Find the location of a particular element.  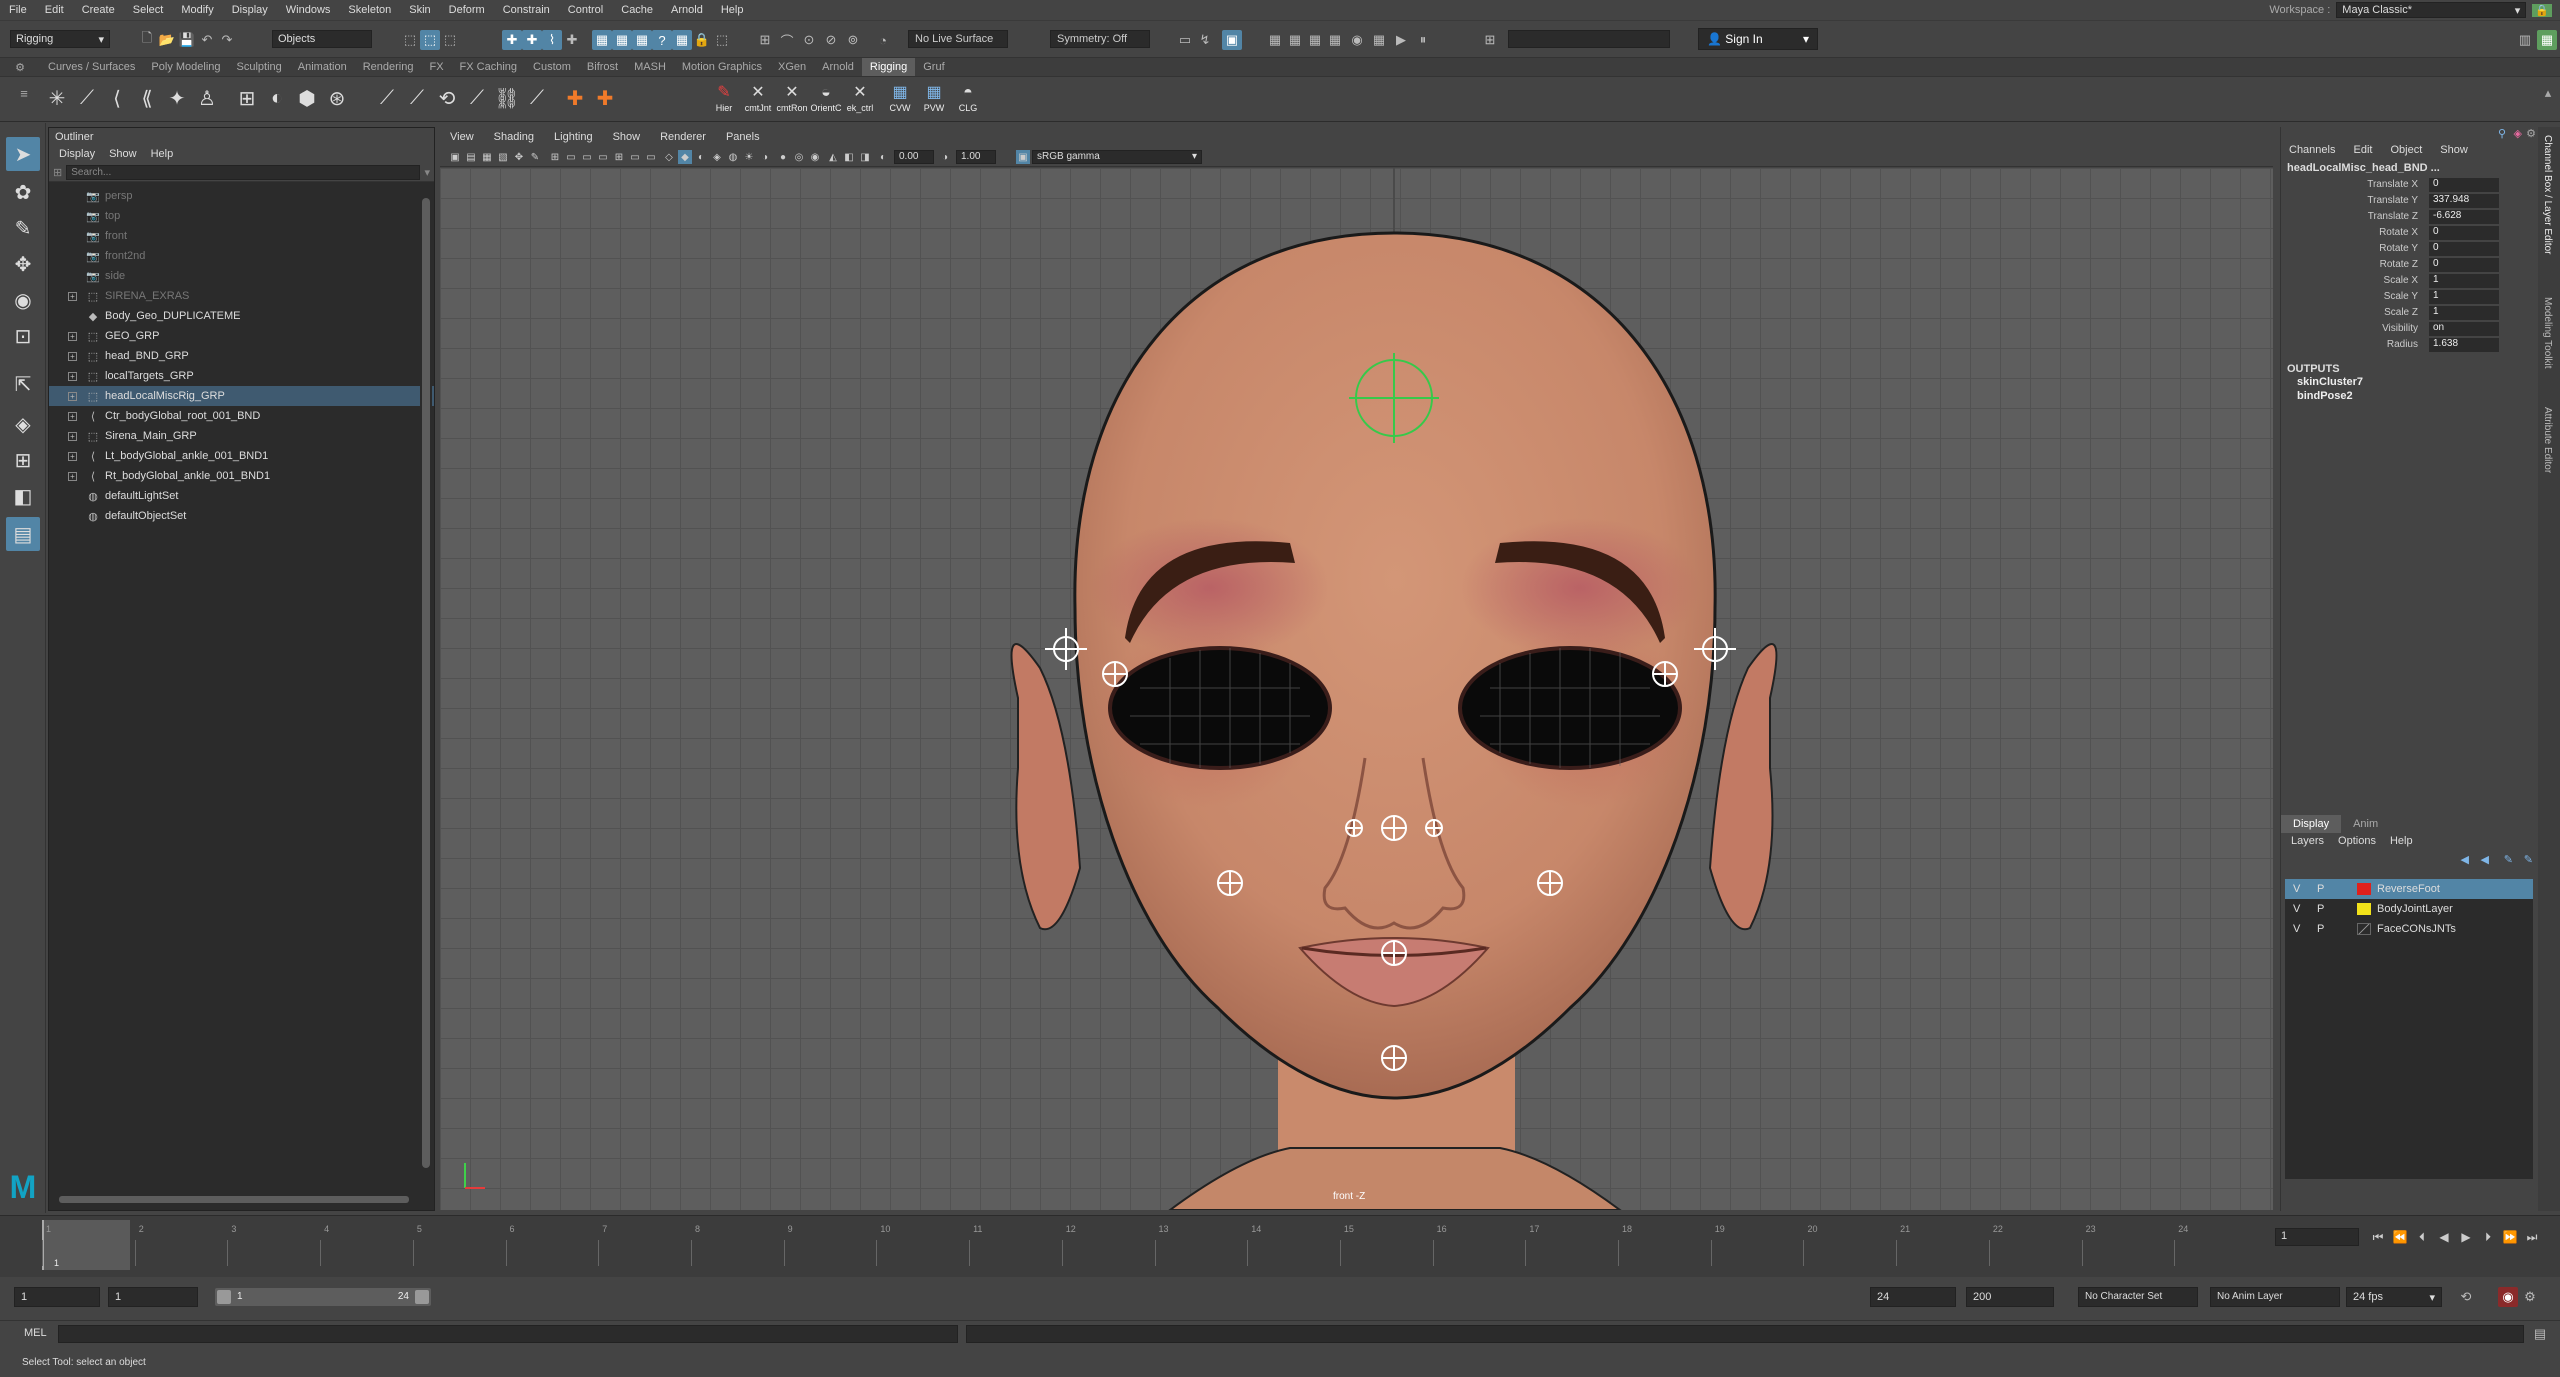

attribute-row: Translate X 0 is located at coordinates (2409, 185).